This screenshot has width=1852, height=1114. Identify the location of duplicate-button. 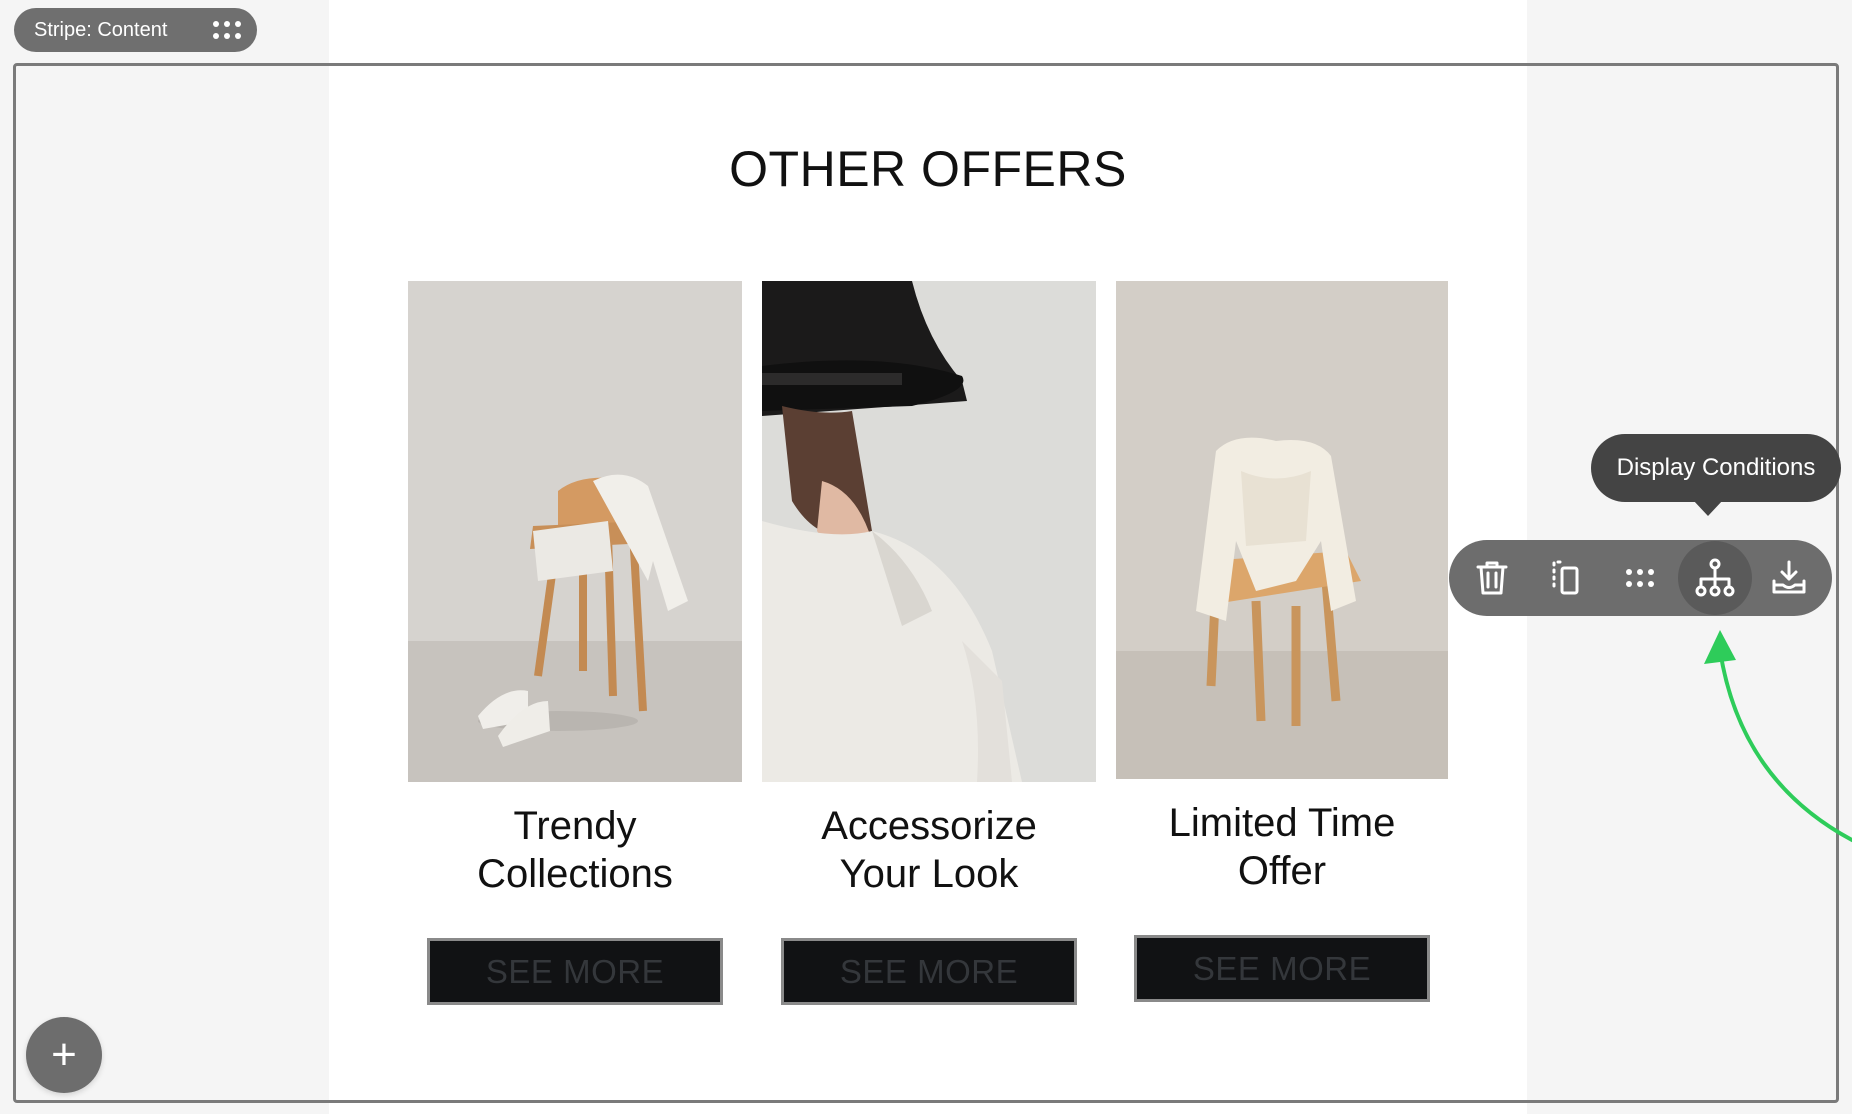
(1566, 578).